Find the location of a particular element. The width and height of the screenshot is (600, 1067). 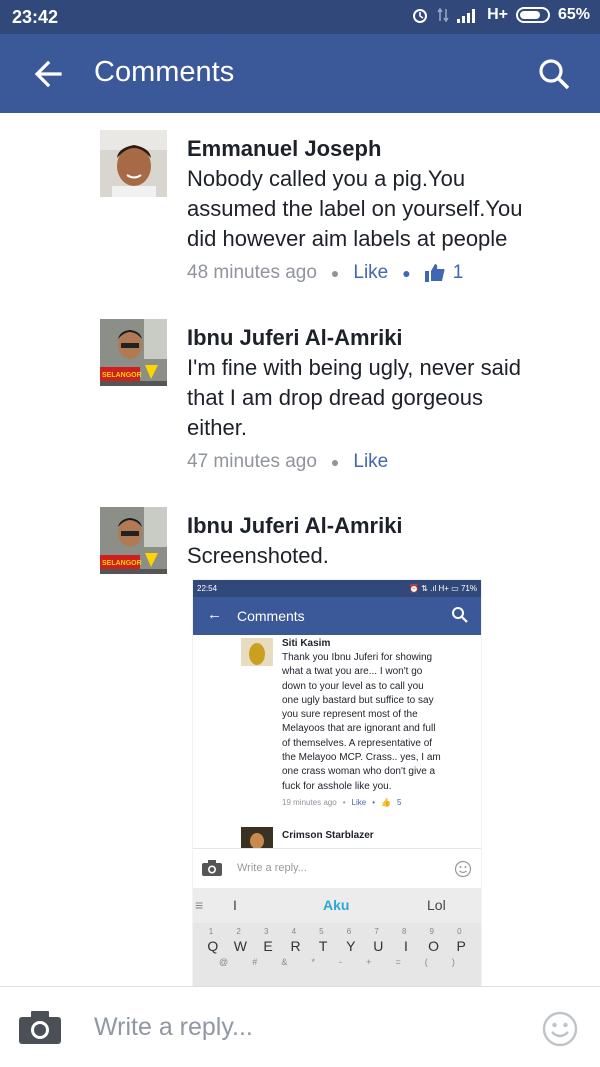

embedded-text-line: you sure represent most of the is located at coordinates (350, 715).